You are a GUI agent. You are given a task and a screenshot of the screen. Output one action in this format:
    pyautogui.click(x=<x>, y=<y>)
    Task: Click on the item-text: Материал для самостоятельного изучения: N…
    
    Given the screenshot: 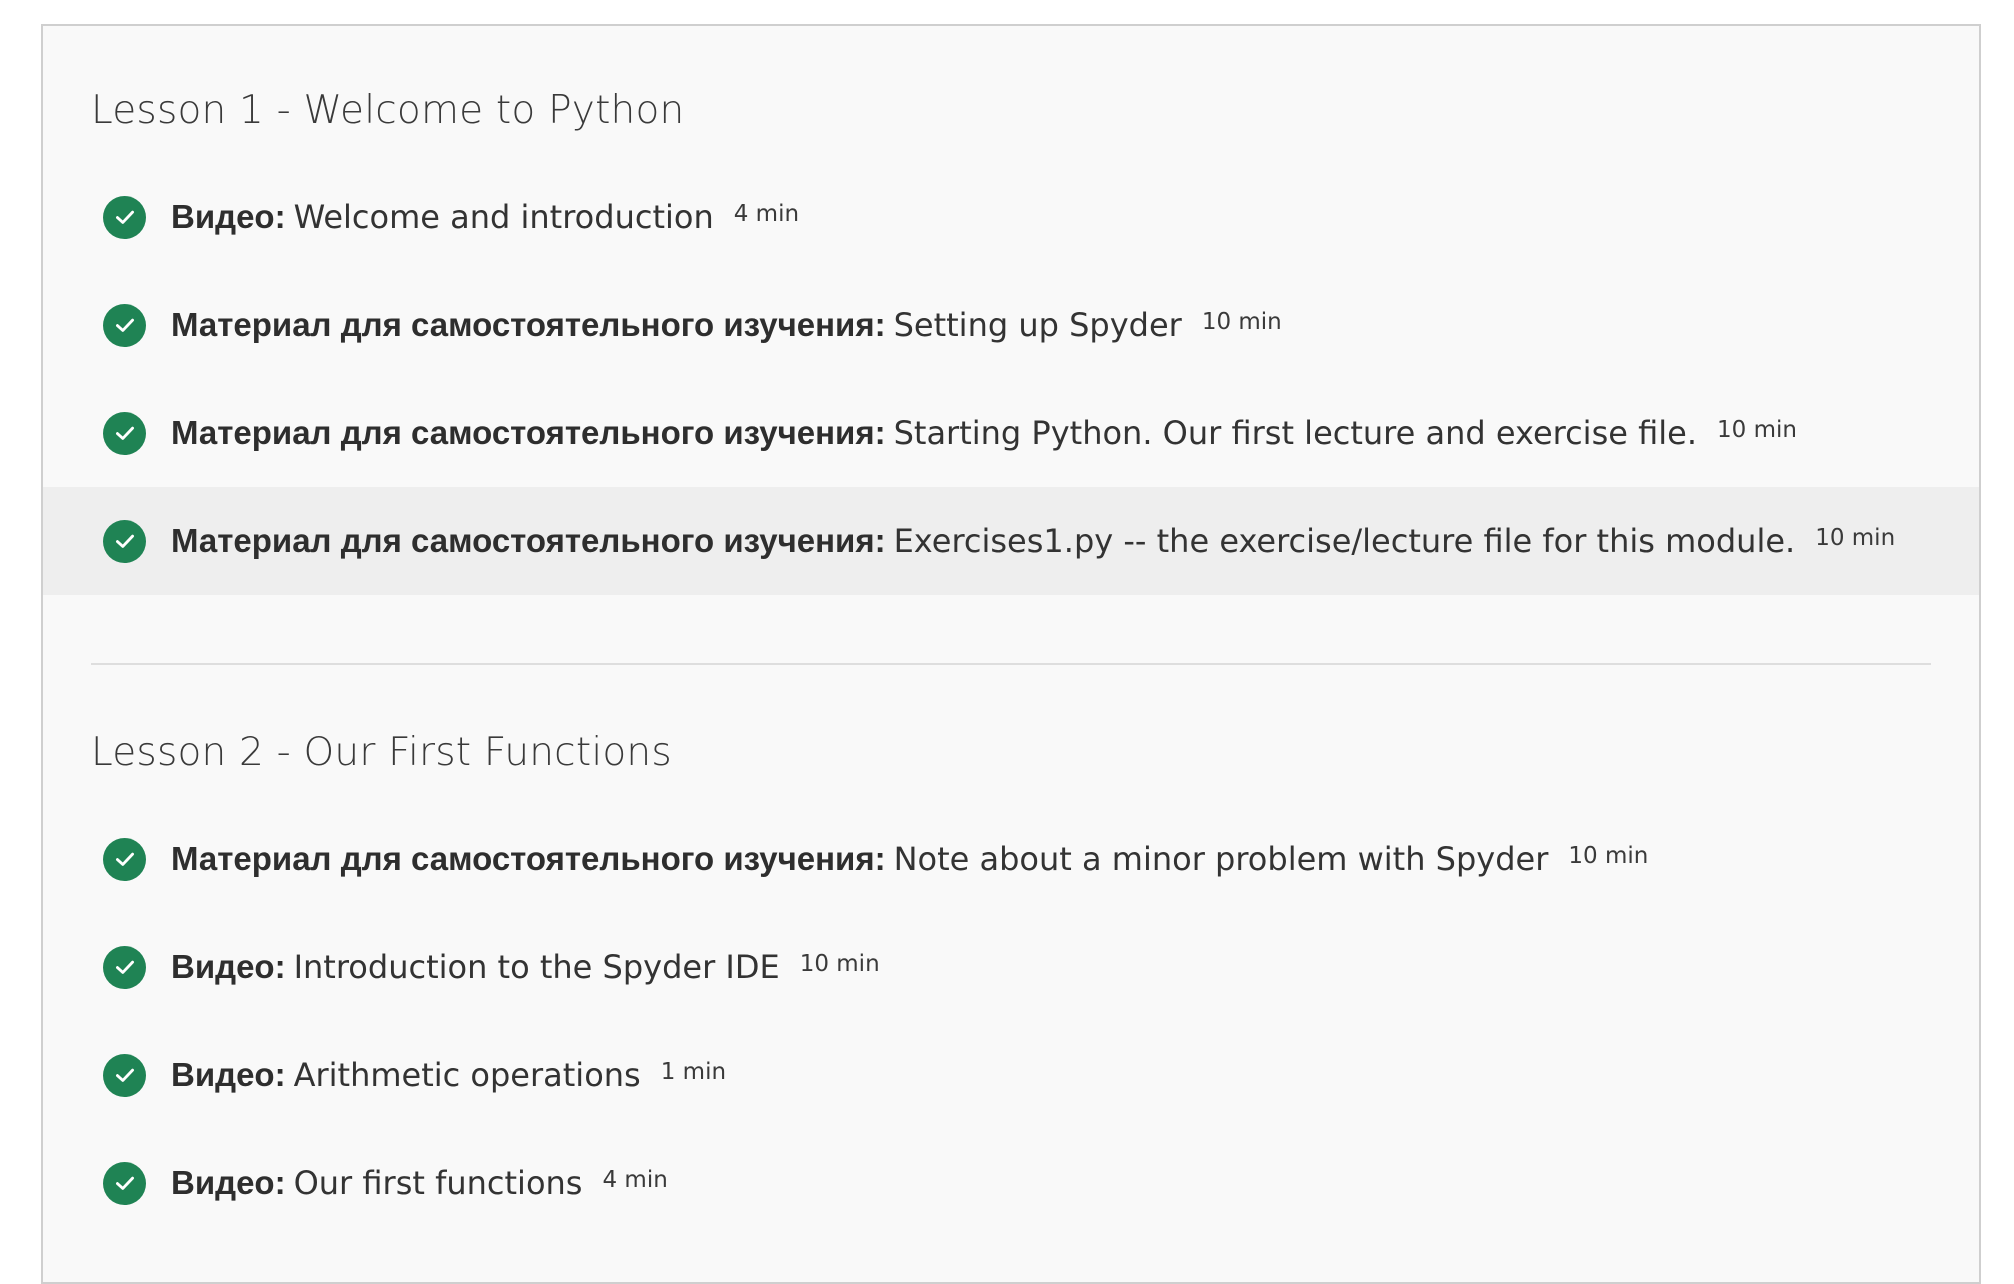 What is the action you would take?
    pyautogui.click(x=859, y=859)
    